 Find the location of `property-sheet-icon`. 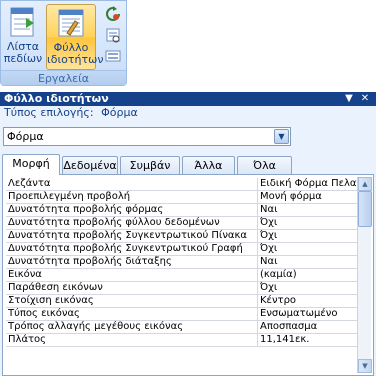

property-sheet-icon is located at coordinates (71, 23).